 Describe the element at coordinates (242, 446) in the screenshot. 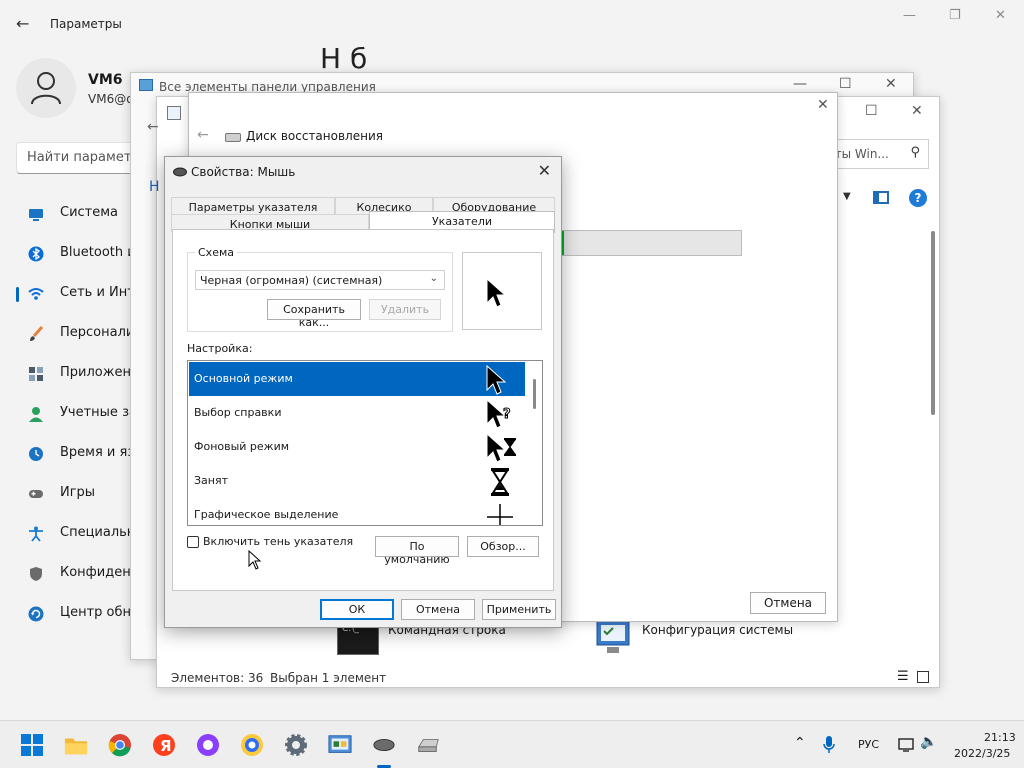

I see `cursor-row-label: Фоновый режим` at that location.